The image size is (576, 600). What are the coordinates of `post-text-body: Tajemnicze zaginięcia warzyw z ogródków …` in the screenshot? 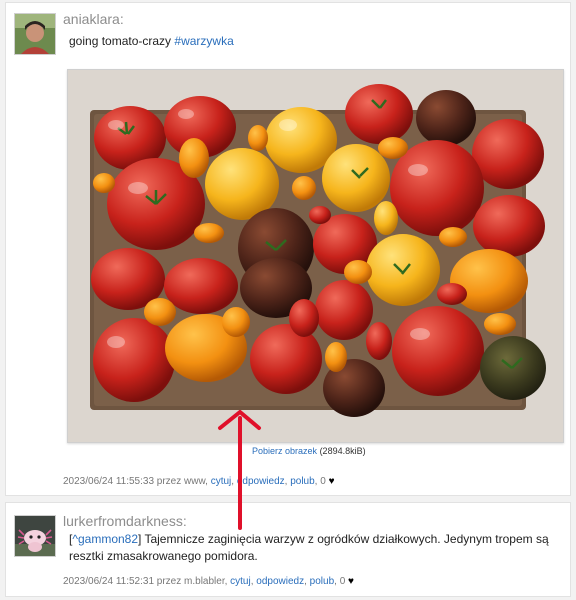 It's located at (309, 547).